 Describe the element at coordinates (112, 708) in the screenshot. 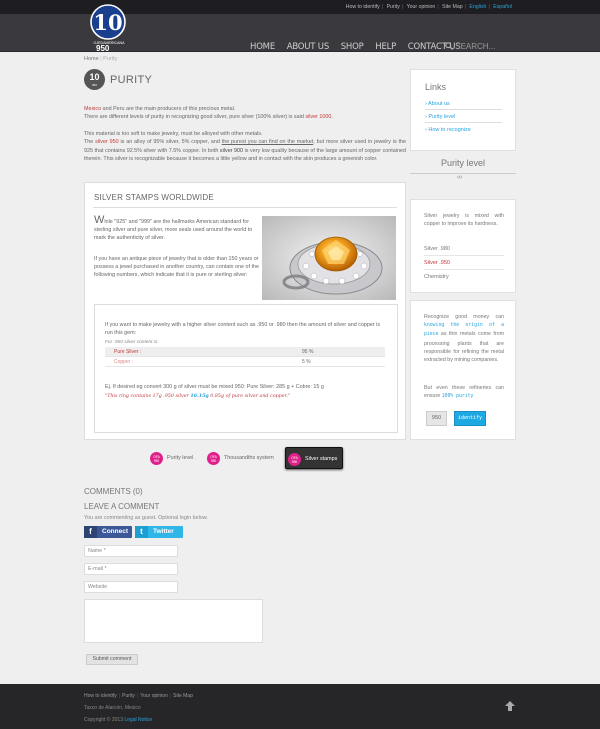

I see `footer-address: Taxco de Alarcón, Mexico` at that location.